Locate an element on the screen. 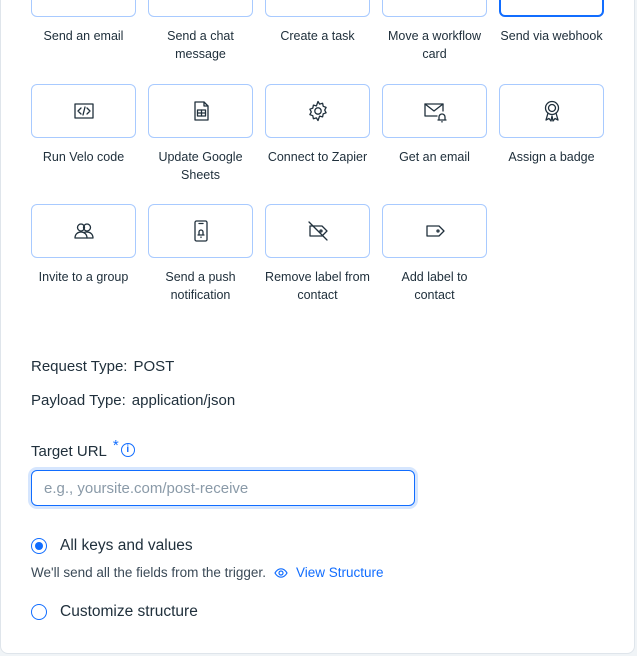 The width and height of the screenshot is (637, 656). radio-customize-label: Customize structure is located at coordinates (129, 611).